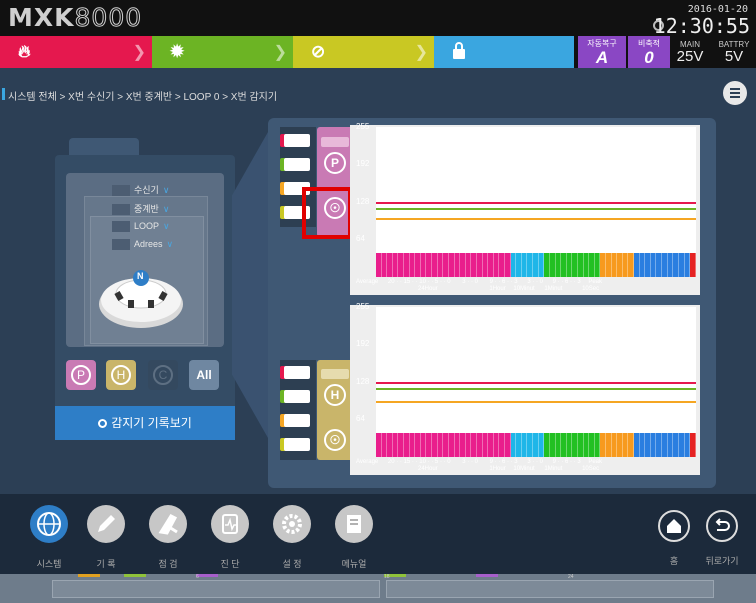 Image resolution: width=756 pixels, height=603 pixels. I want to click on chart-bottom-plot, so click(536, 382).